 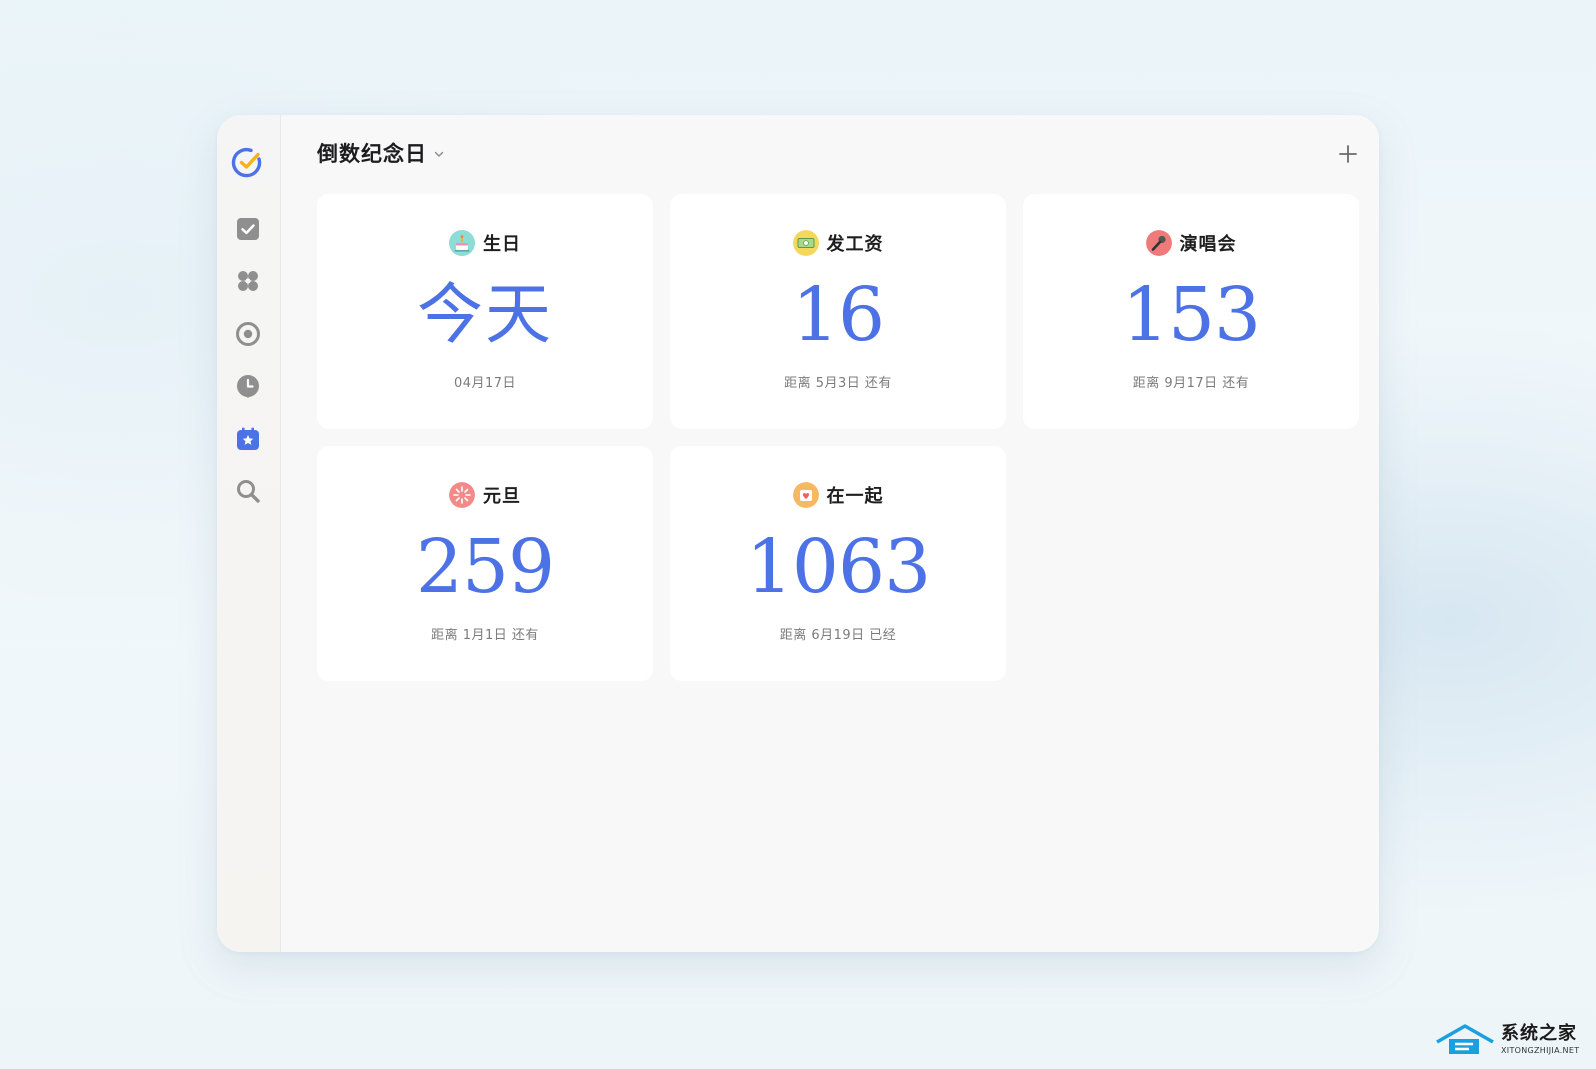 What do you see at coordinates (1539, 1033) in the screenshot?
I see `watermark-title: 系统之家` at bounding box center [1539, 1033].